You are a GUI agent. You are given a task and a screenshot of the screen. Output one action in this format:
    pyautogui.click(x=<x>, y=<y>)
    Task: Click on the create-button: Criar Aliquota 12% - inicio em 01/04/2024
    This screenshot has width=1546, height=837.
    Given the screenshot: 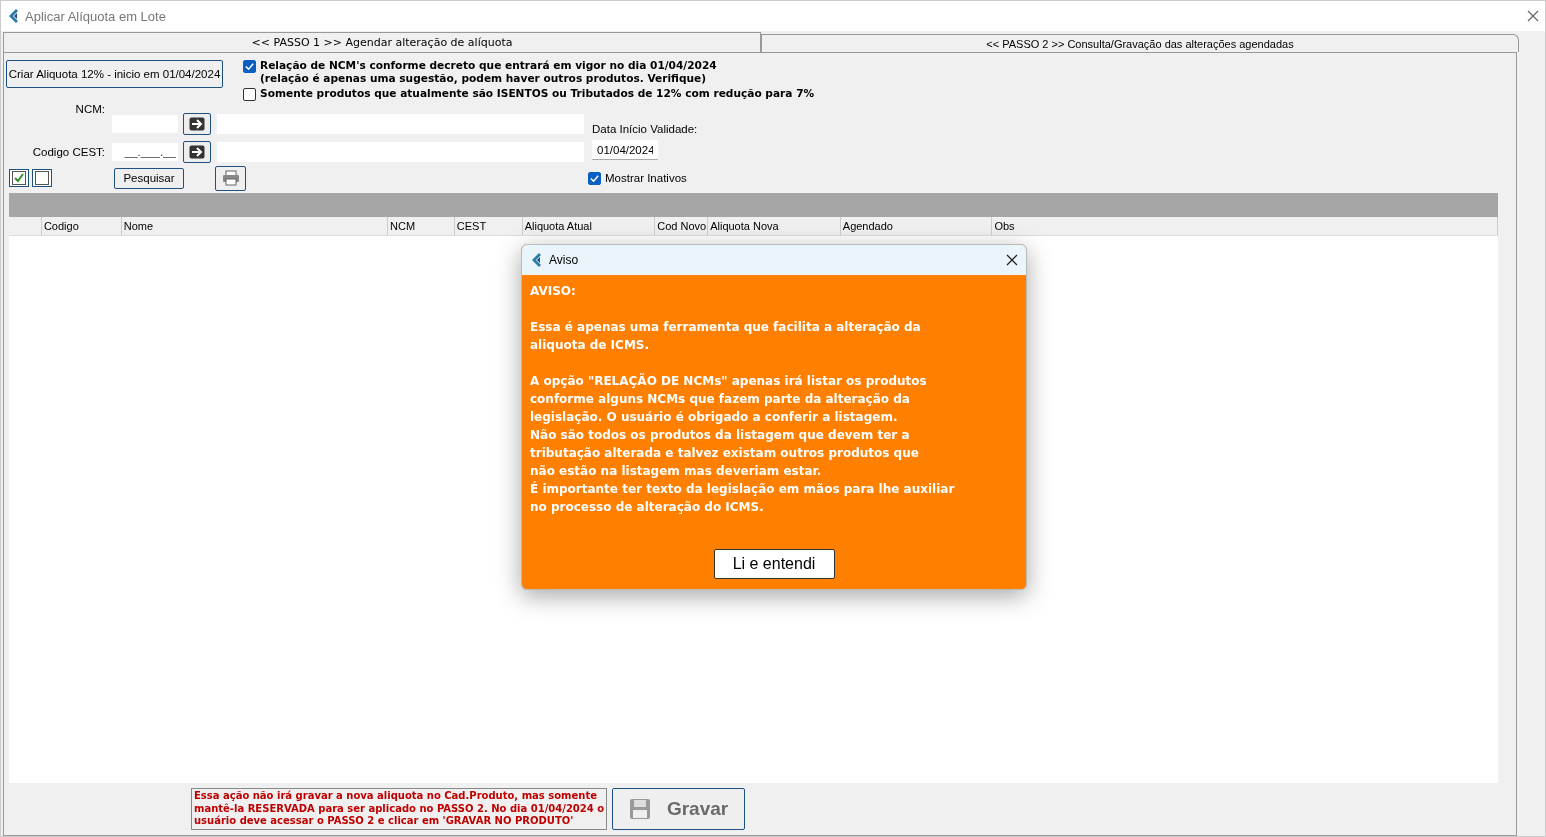 What is the action you would take?
    pyautogui.click(x=114, y=74)
    